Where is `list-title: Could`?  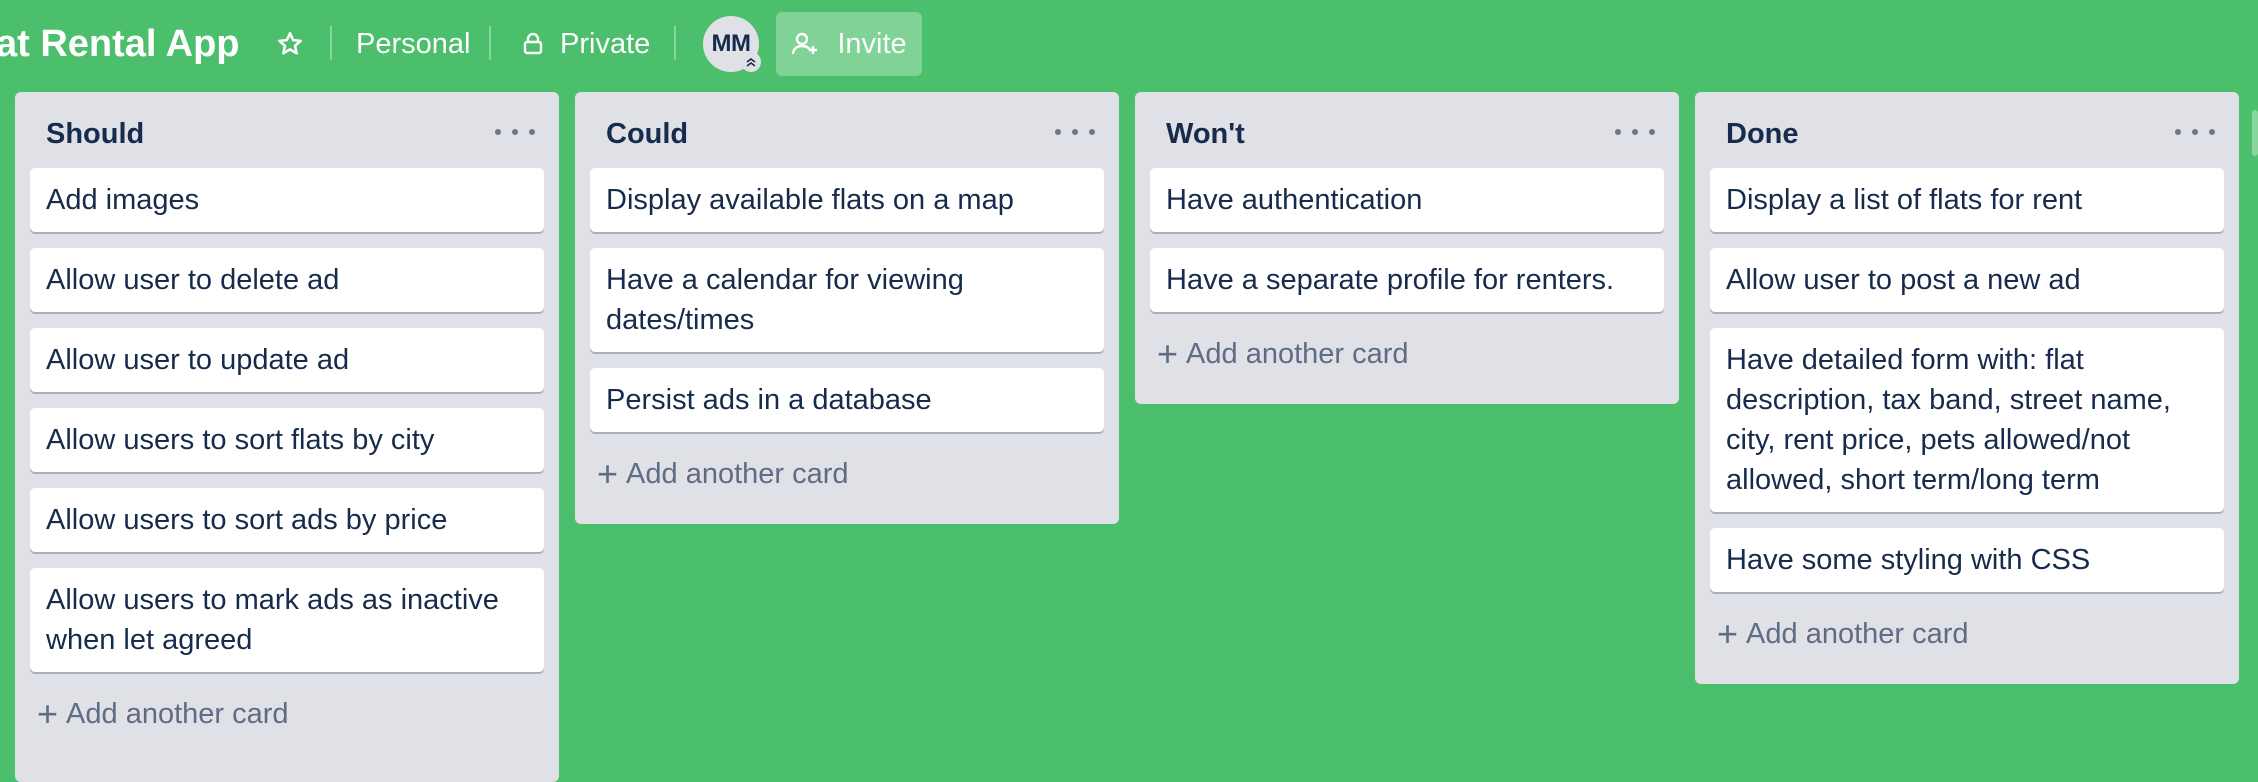
list-title: Could is located at coordinates (647, 134).